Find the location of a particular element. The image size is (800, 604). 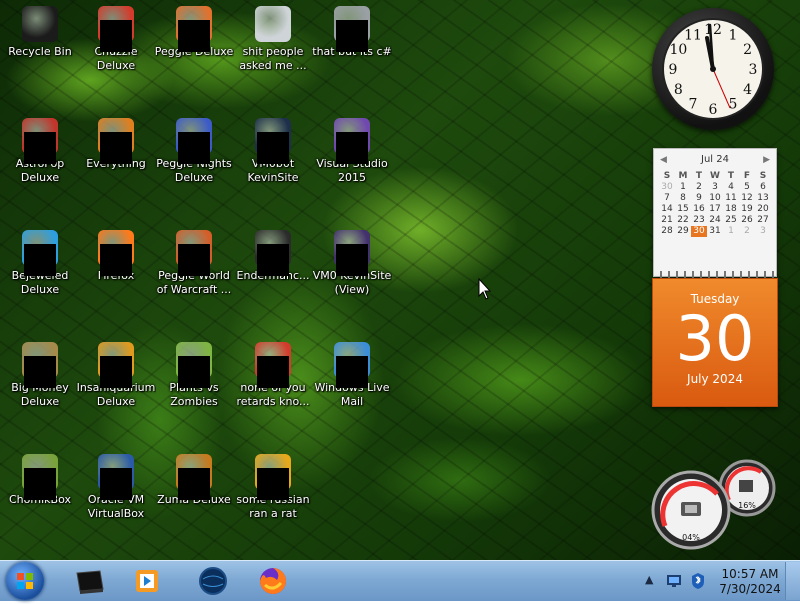

calendar-day-cell: 18 is located at coordinates (731, 209).